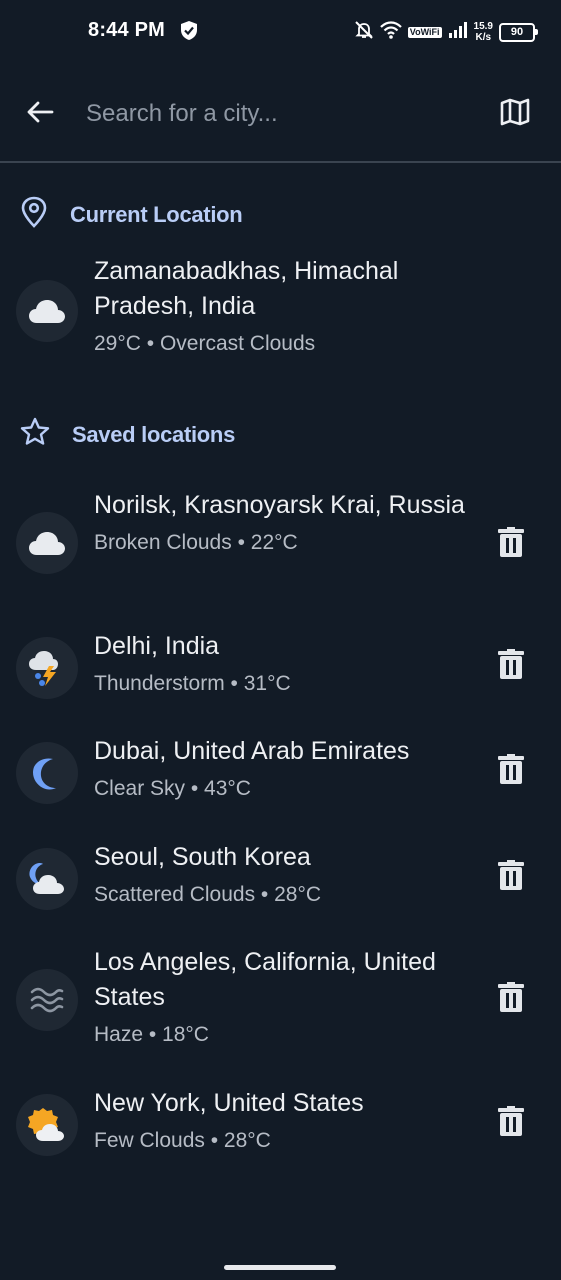 The width and height of the screenshot is (561, 1280). What do you see at coordinates (156, 214) in the screenshot?
I see `current-location-title: Current Location` at bounding box center [156, 214].